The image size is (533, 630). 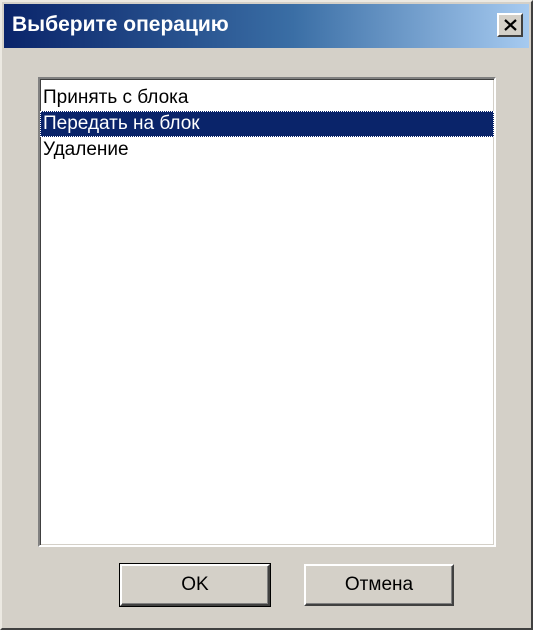 What do you see at coordinates (195, 585) in the screenshot?
I see `ok-button: OK` at bounding box center [195, 585].